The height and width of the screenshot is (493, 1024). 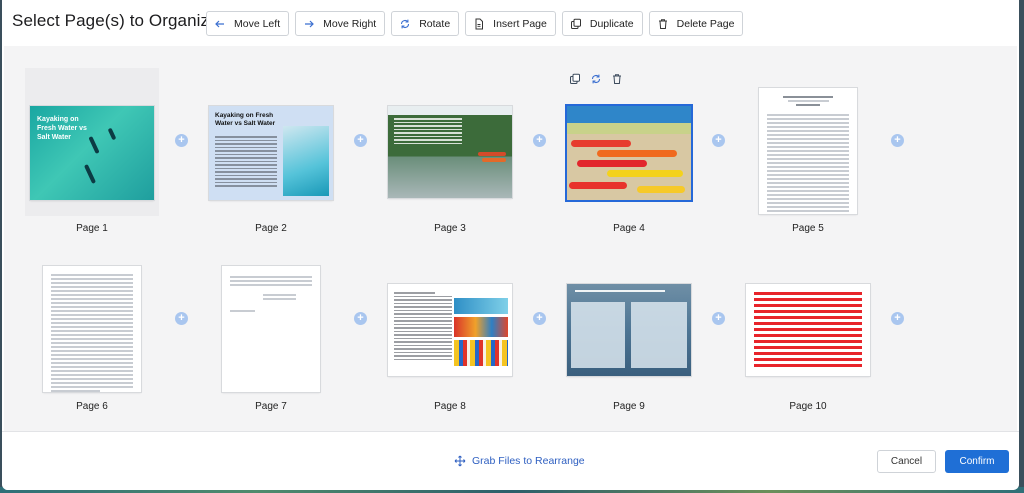 I want to click on page-hover-actions, so click(x=596, y=79).